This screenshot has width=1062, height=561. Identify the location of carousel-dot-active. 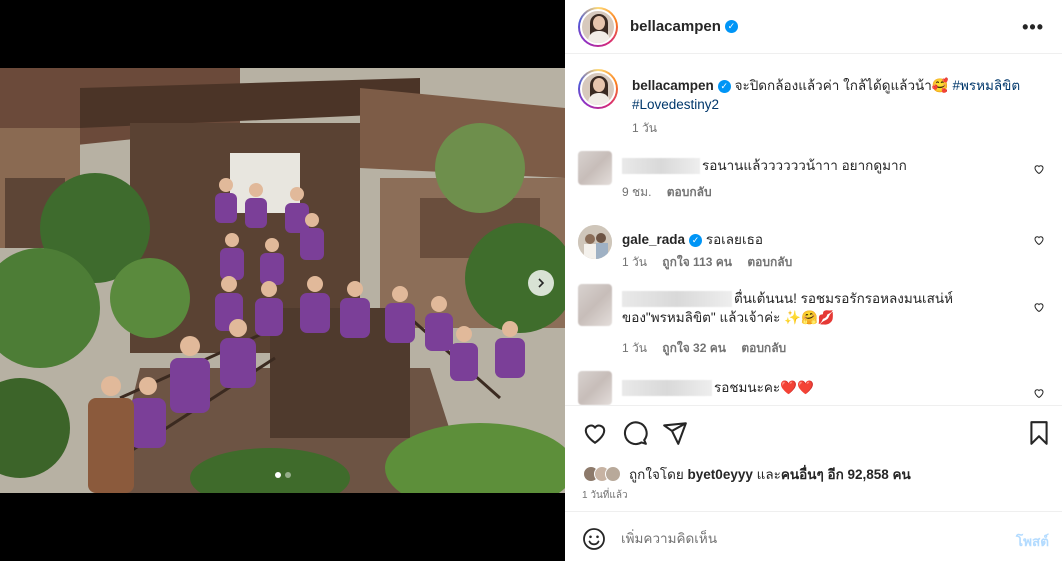
(277, 475).